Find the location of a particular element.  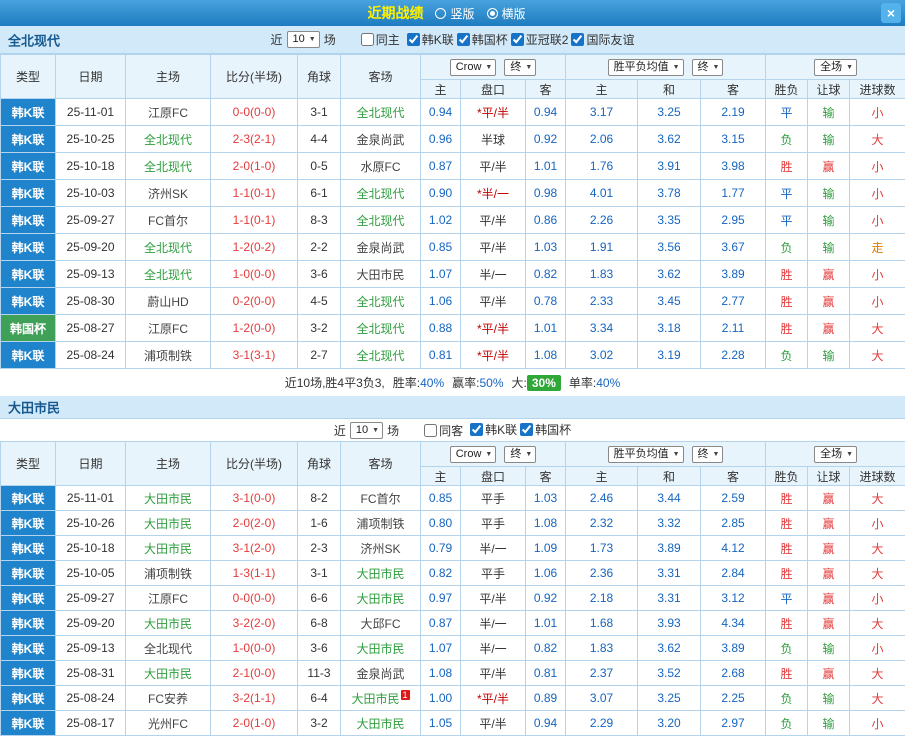

corner-cell: 3-1 is located at coordinates (319, 573).